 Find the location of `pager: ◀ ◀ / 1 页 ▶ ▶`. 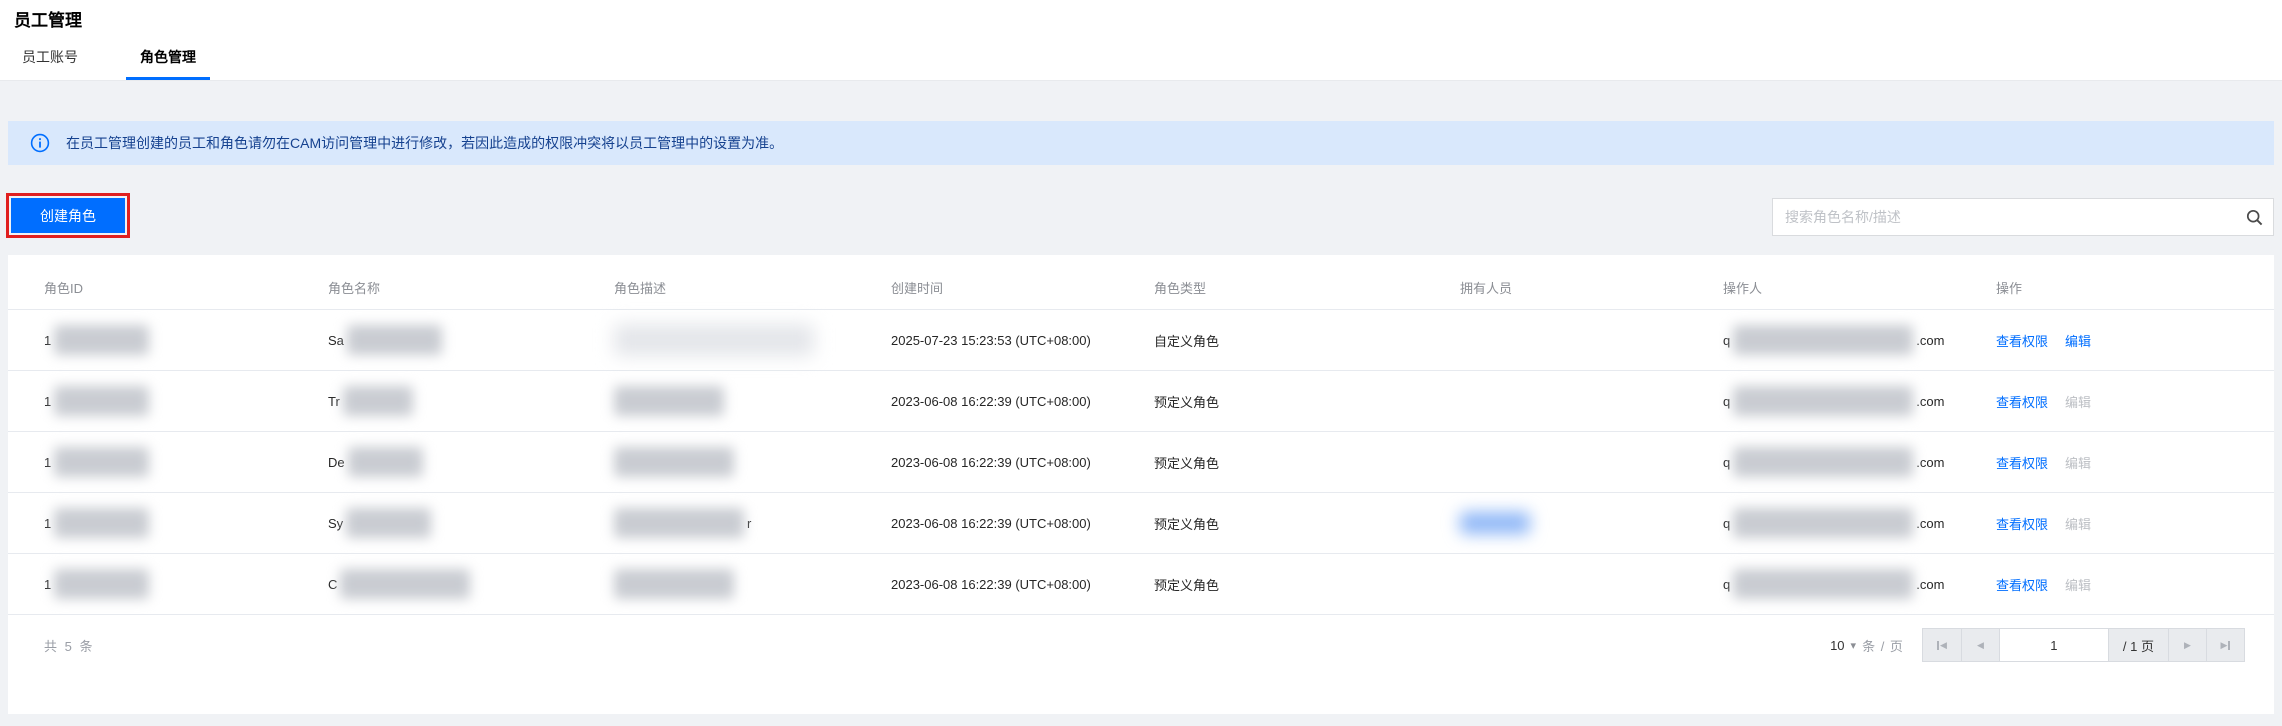

pager: ◀ ◀ / 1 页 ▶ ▶ is located at coordinates (2083, 645).